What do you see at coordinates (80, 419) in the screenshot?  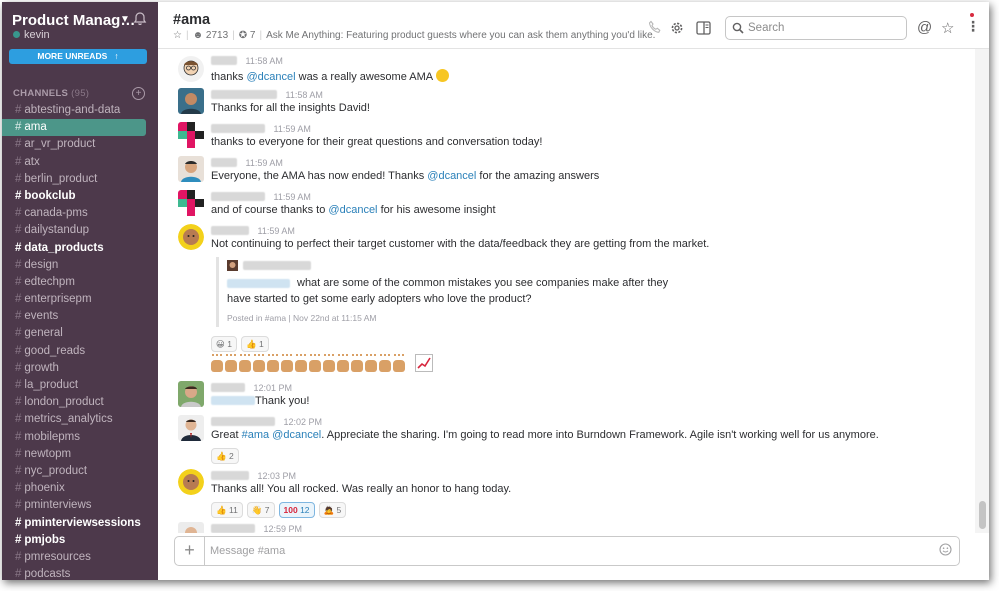 I see `sidebar-channel-metrics_analytics: # metrics_analytics` at bounding box center [80, 419].